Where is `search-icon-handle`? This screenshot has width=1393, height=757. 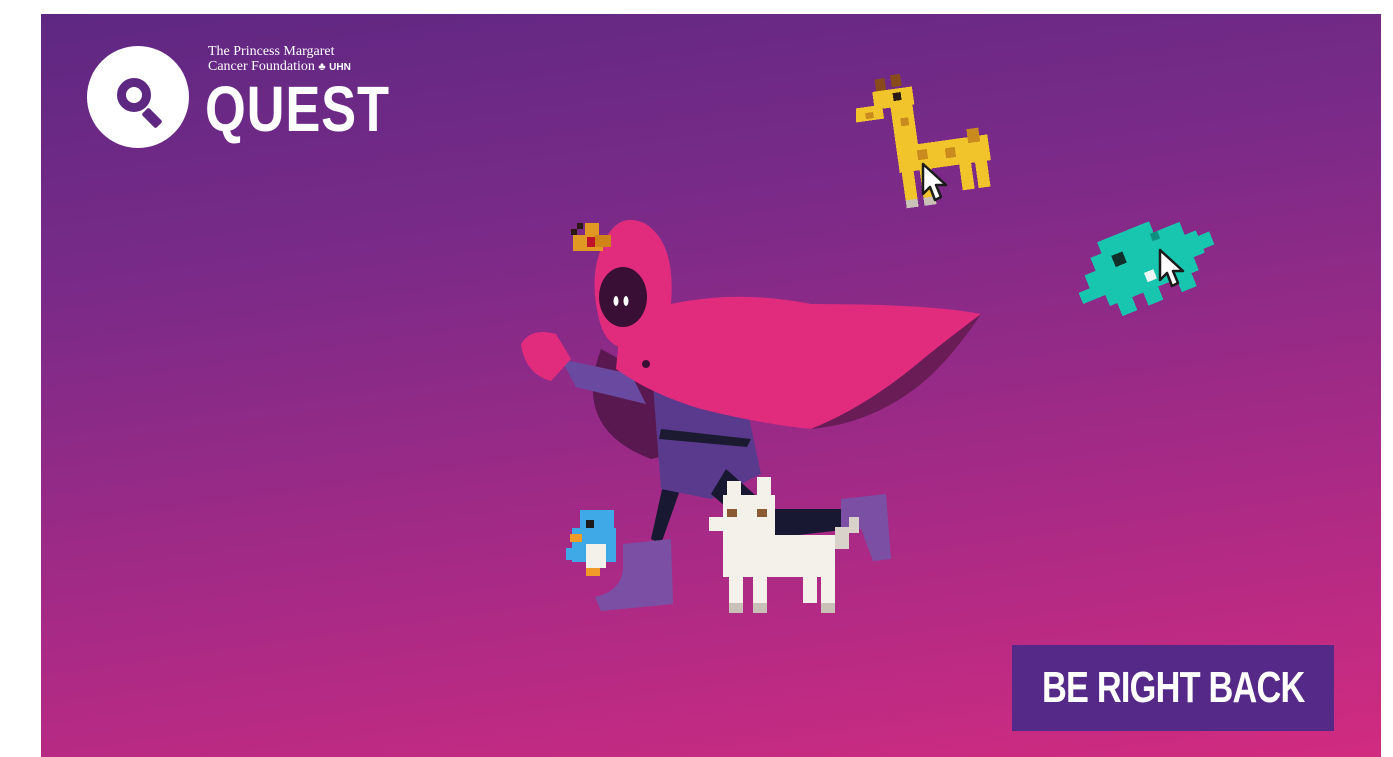
search-icon-handle is located at coordinates (152, 118).